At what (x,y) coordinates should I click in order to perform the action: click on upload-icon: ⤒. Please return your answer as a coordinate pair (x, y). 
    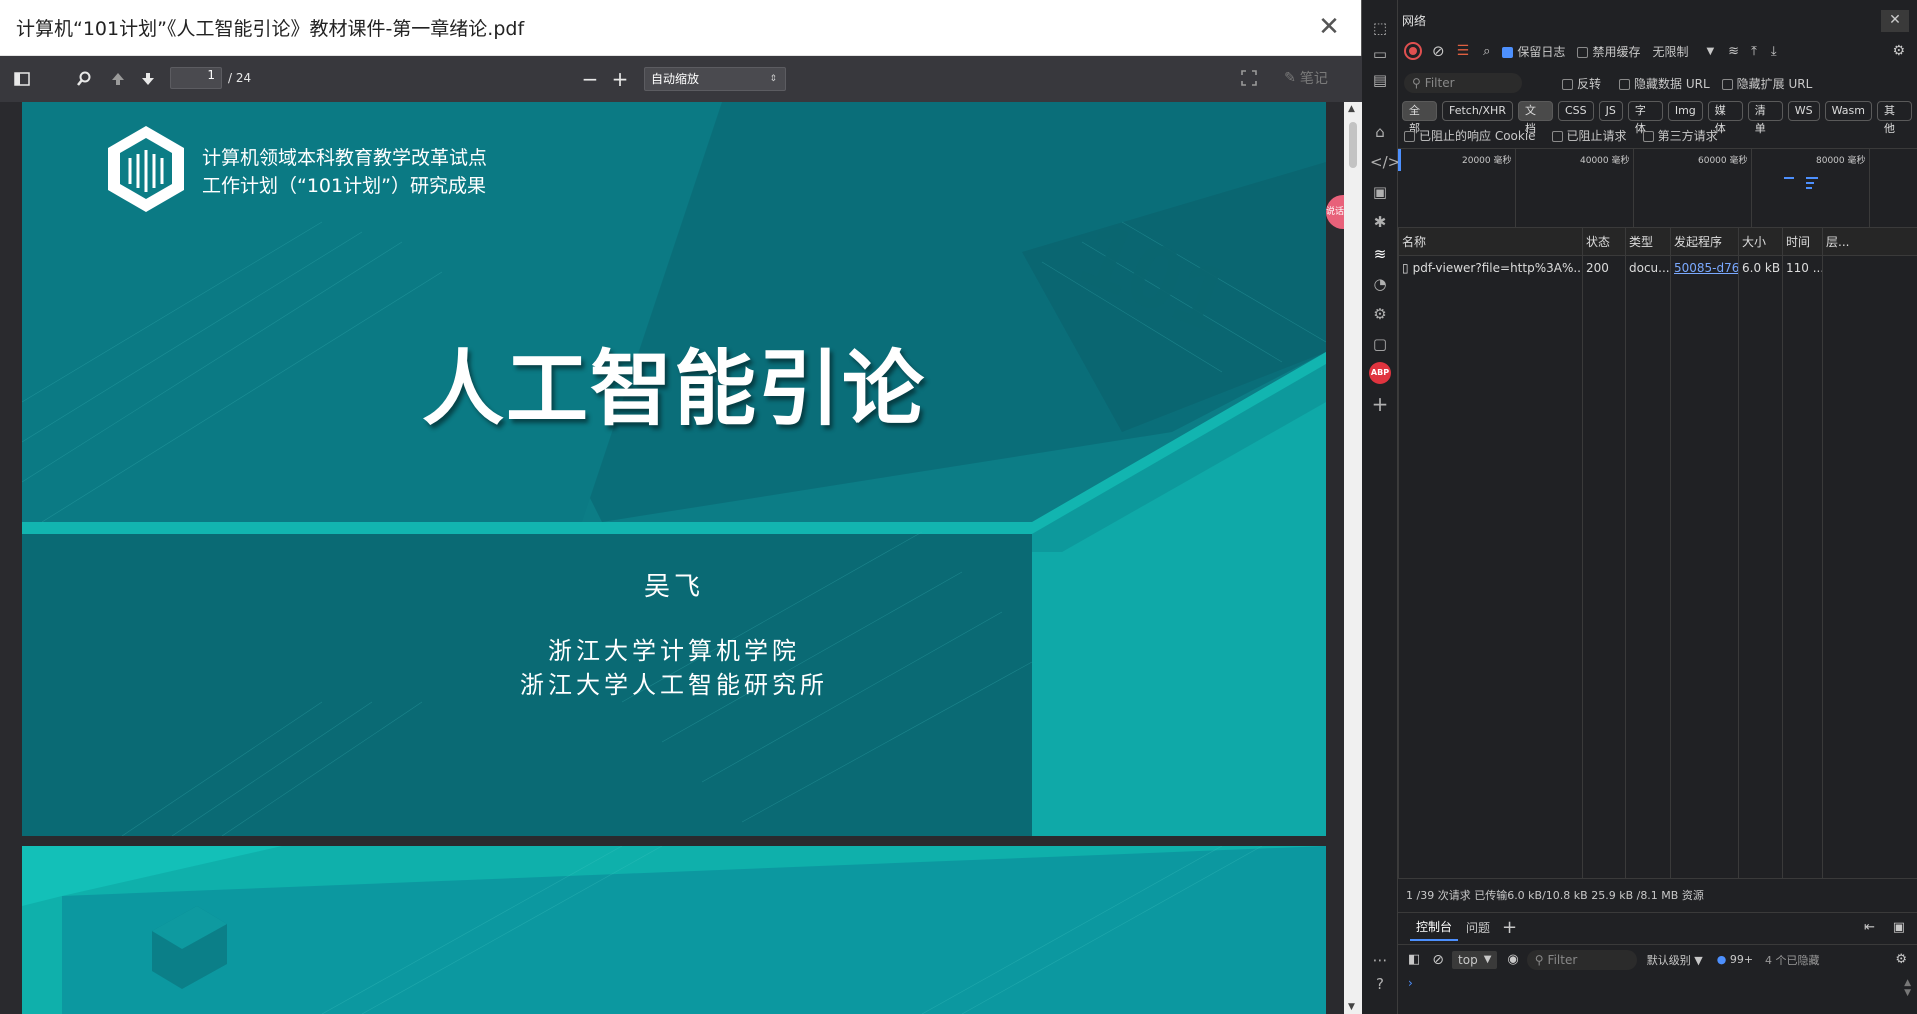
    Looking at the image, I should click on (1754, 51).